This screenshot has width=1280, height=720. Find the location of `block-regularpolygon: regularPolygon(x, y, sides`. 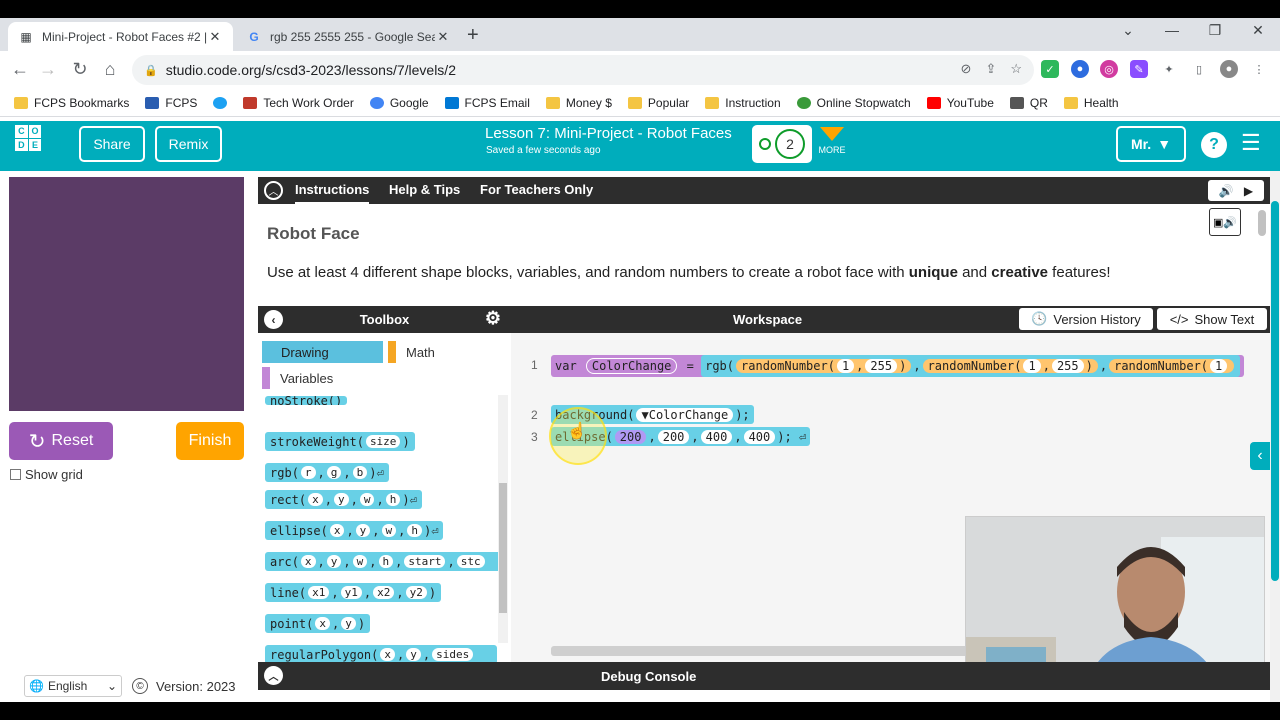

block-regularpolygon: regularPolygon(x, y, sides is located at coordinates (381, 653).